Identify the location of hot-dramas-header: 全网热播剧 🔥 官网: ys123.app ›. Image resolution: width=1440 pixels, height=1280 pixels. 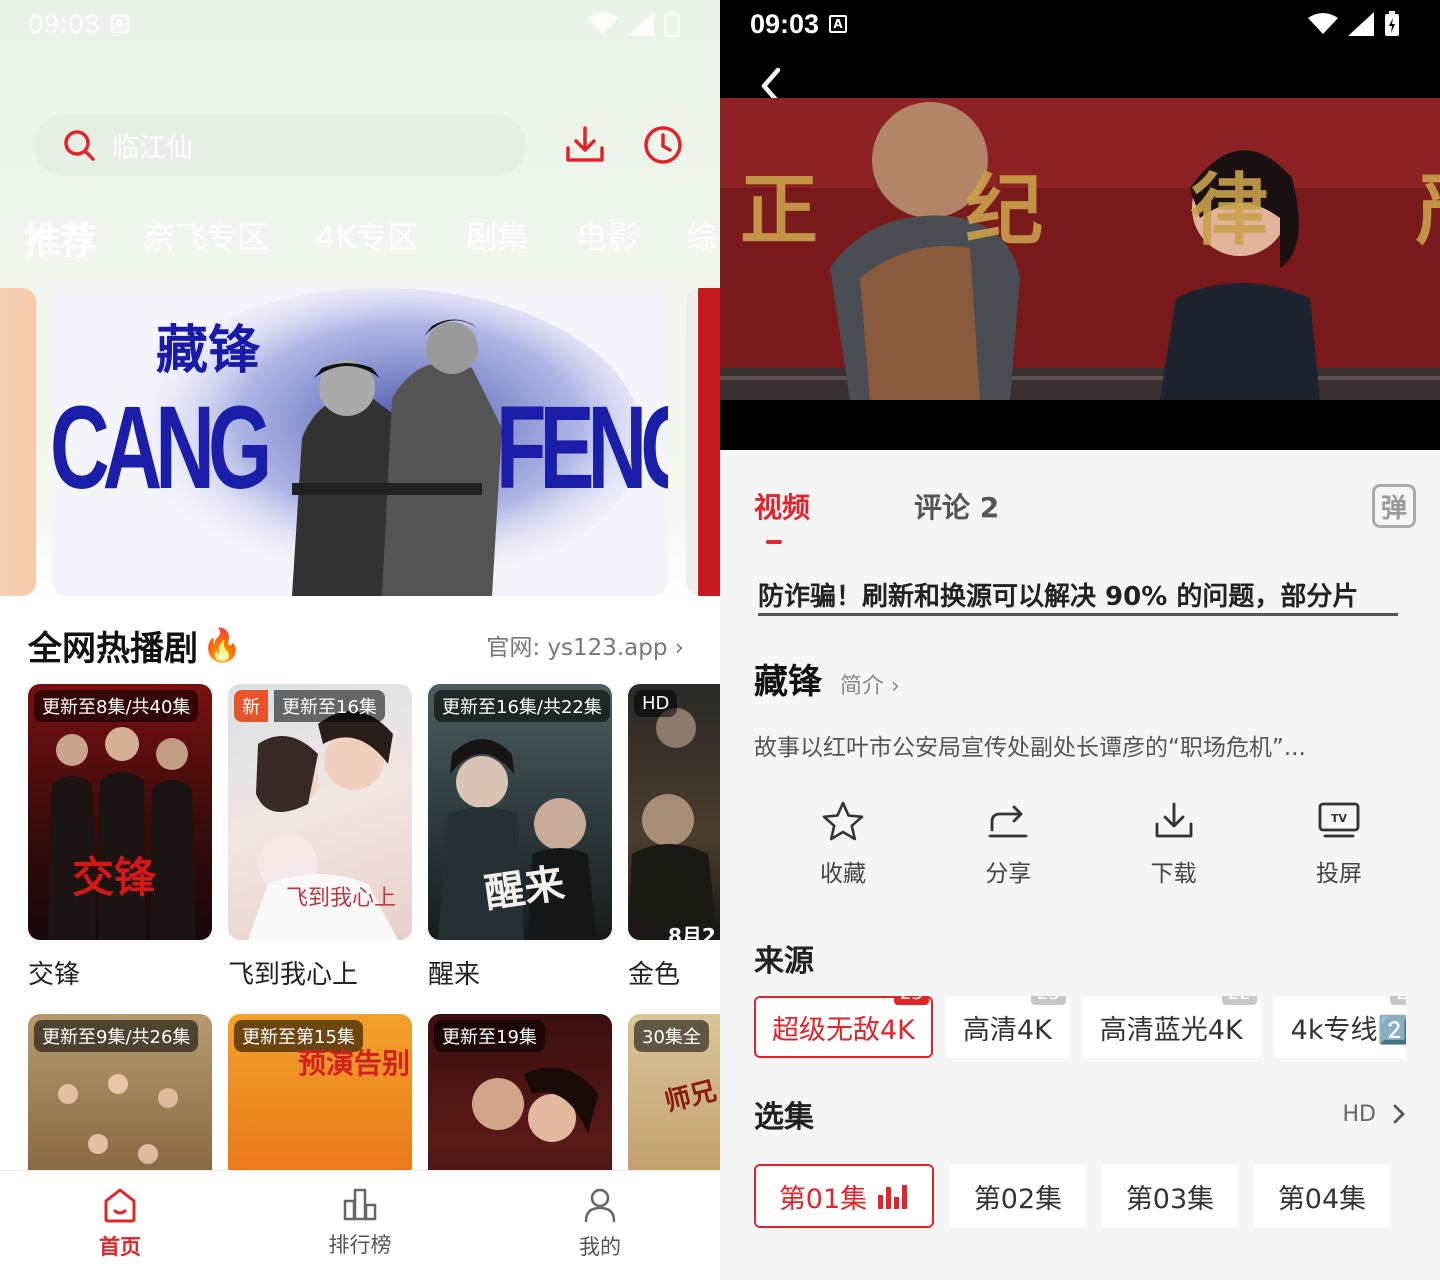
(356, 645).